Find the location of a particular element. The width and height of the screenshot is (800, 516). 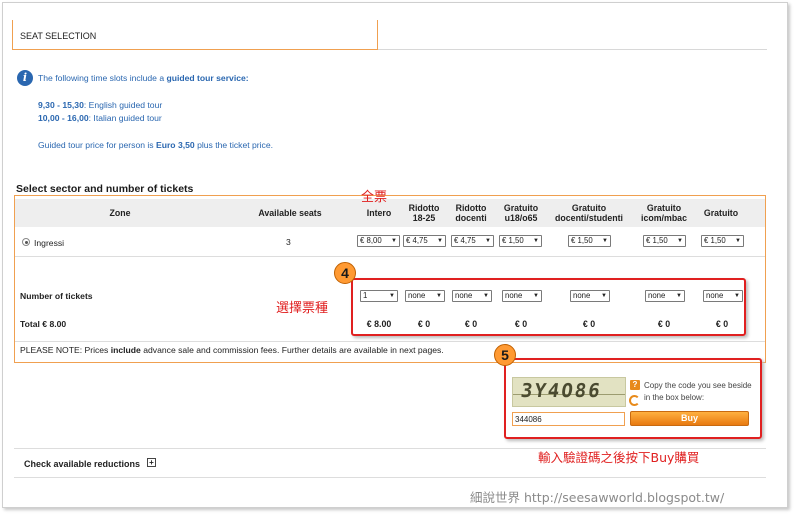

refresh-icon is located at coordinates (634, 400).